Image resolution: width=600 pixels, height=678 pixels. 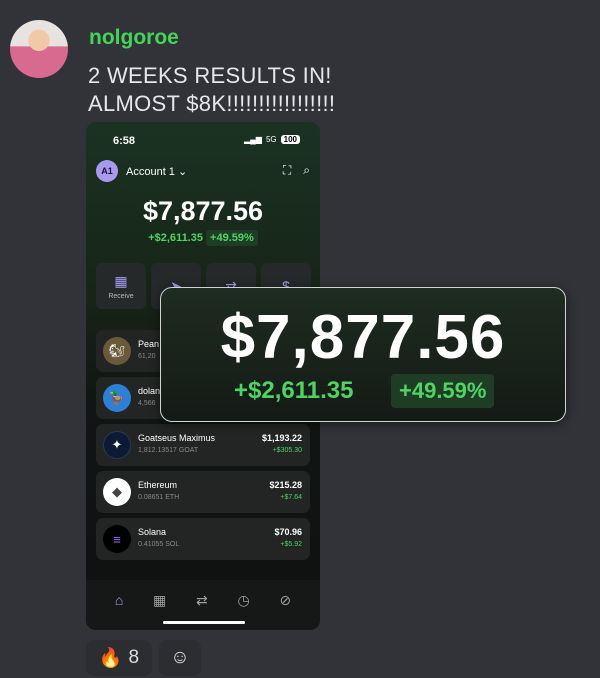 I want to click on token-amount: 0.41055 SOL, so click(x=159, y=544).